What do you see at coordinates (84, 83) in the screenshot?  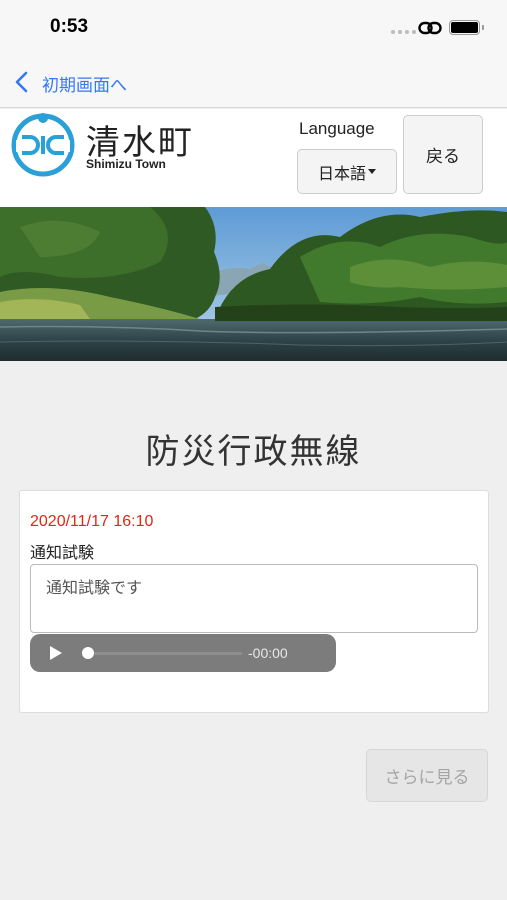 I see `back-to-home-link: 初期画面へ` at bounding box center [84, 83].